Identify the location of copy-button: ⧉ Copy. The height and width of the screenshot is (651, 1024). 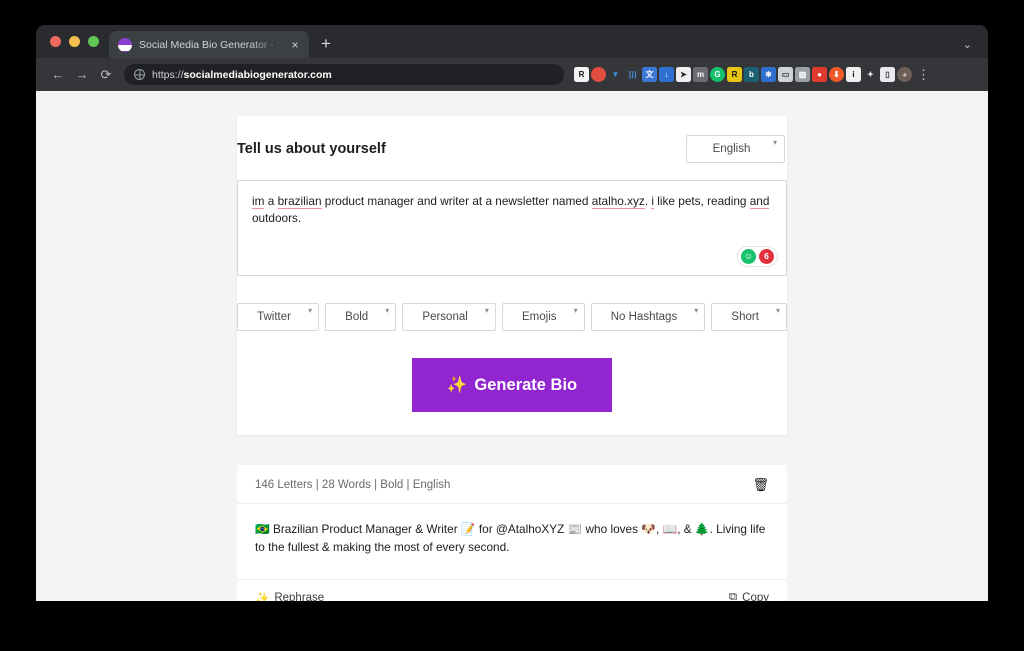
(749, 596).